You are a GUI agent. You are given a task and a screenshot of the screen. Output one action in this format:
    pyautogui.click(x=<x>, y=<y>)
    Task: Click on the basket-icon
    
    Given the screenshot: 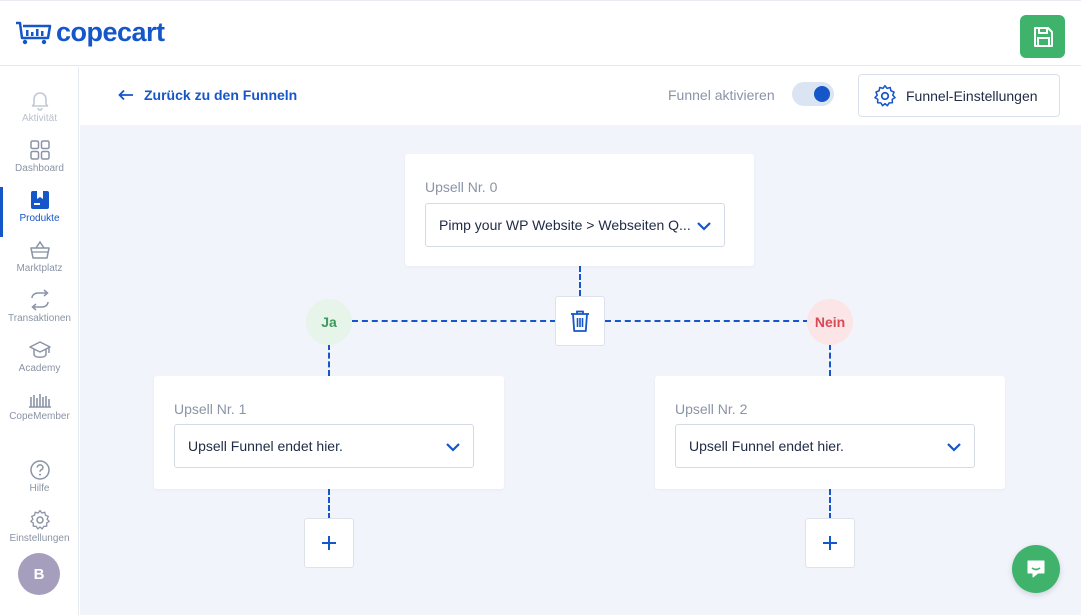 What is the action you would take?
    pyautogui.click(x=40, y=248)
    